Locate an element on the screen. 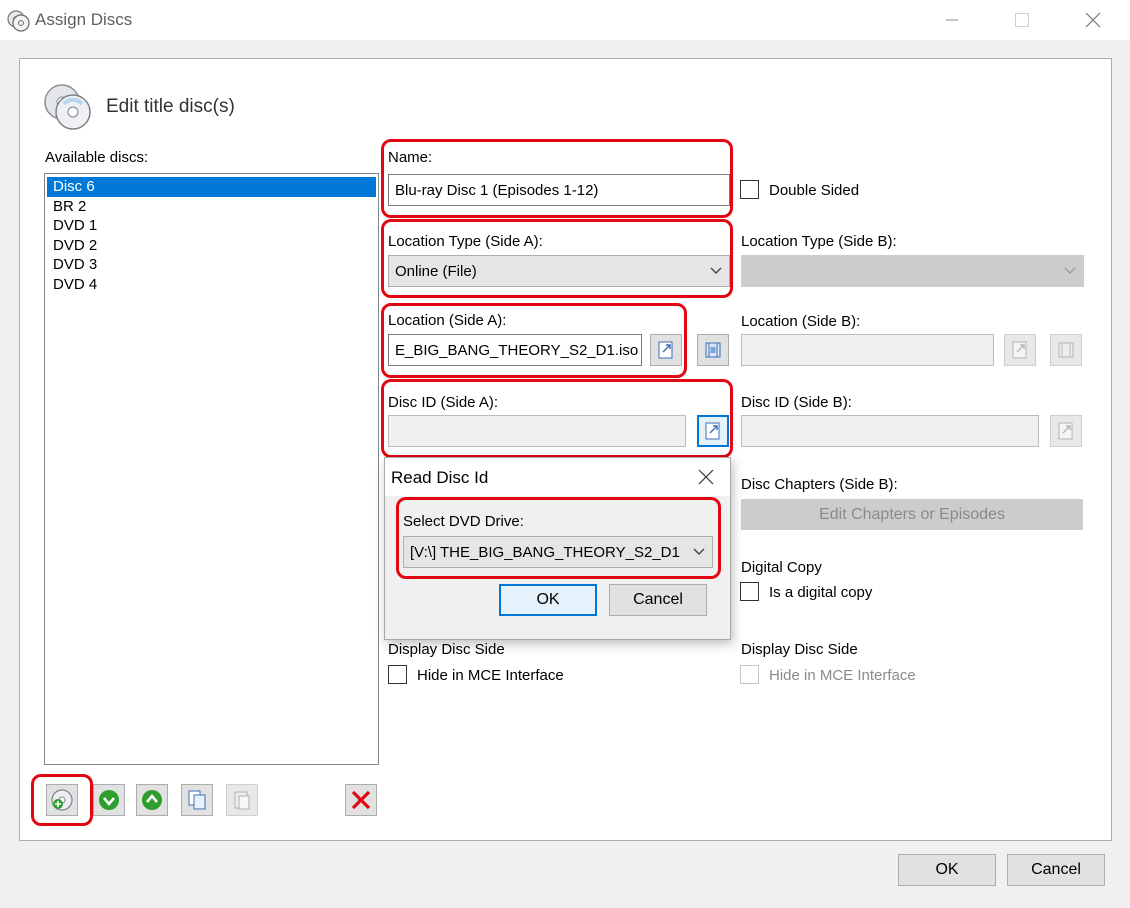  move-down-button is located at coordinates (109, 800).